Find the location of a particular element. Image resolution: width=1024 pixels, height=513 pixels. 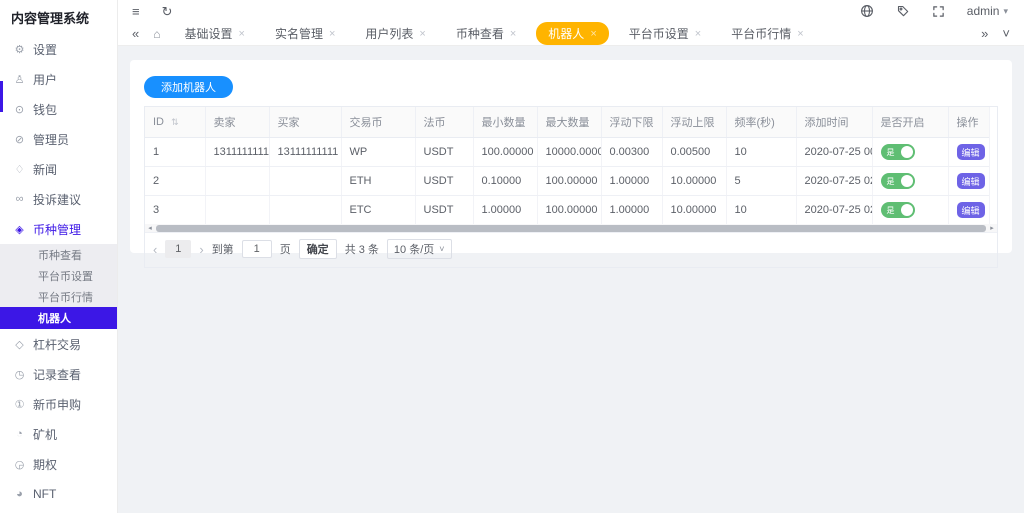

sidebar-item-nft: ◕ NFT is located at coordinates (58, 494).